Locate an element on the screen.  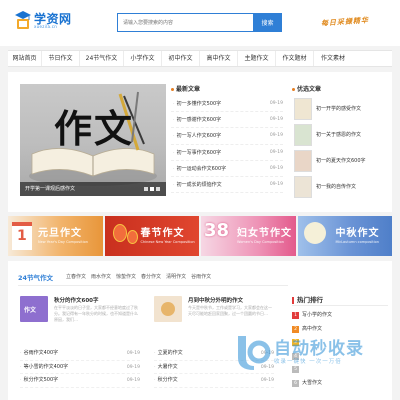
tab-lichun: 立春作文 is located at coordinates (76, 276).